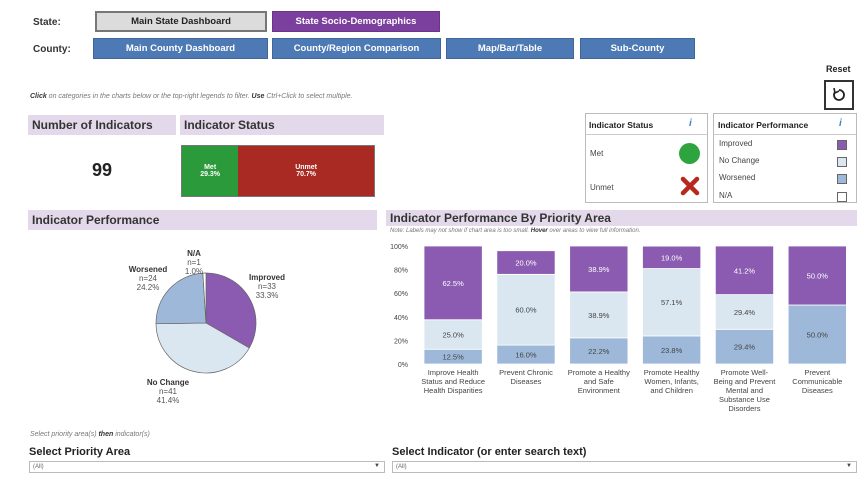  I want to click on met-label: Met, so click(210, 167).